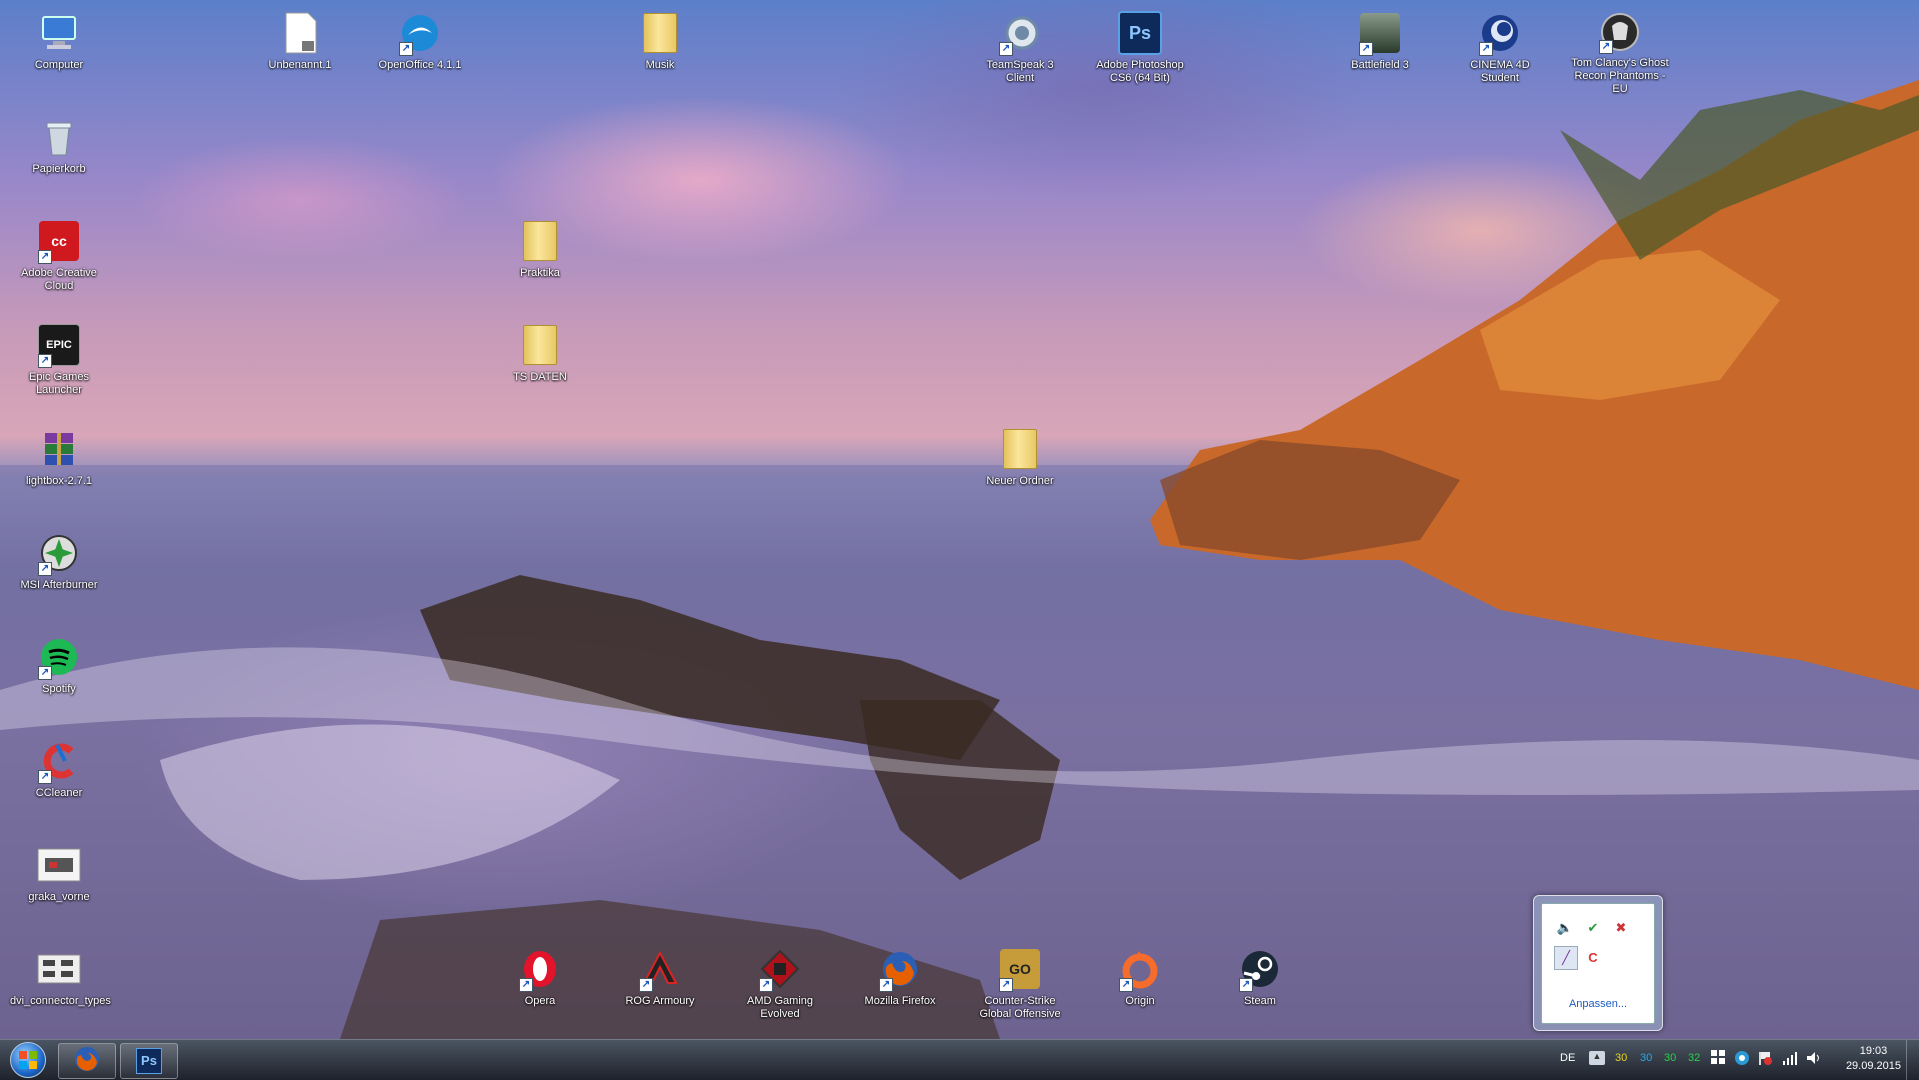  I want to click on desktop-icon-battlefield-3: ↗ Battlefield 3, so click(1380, 47).